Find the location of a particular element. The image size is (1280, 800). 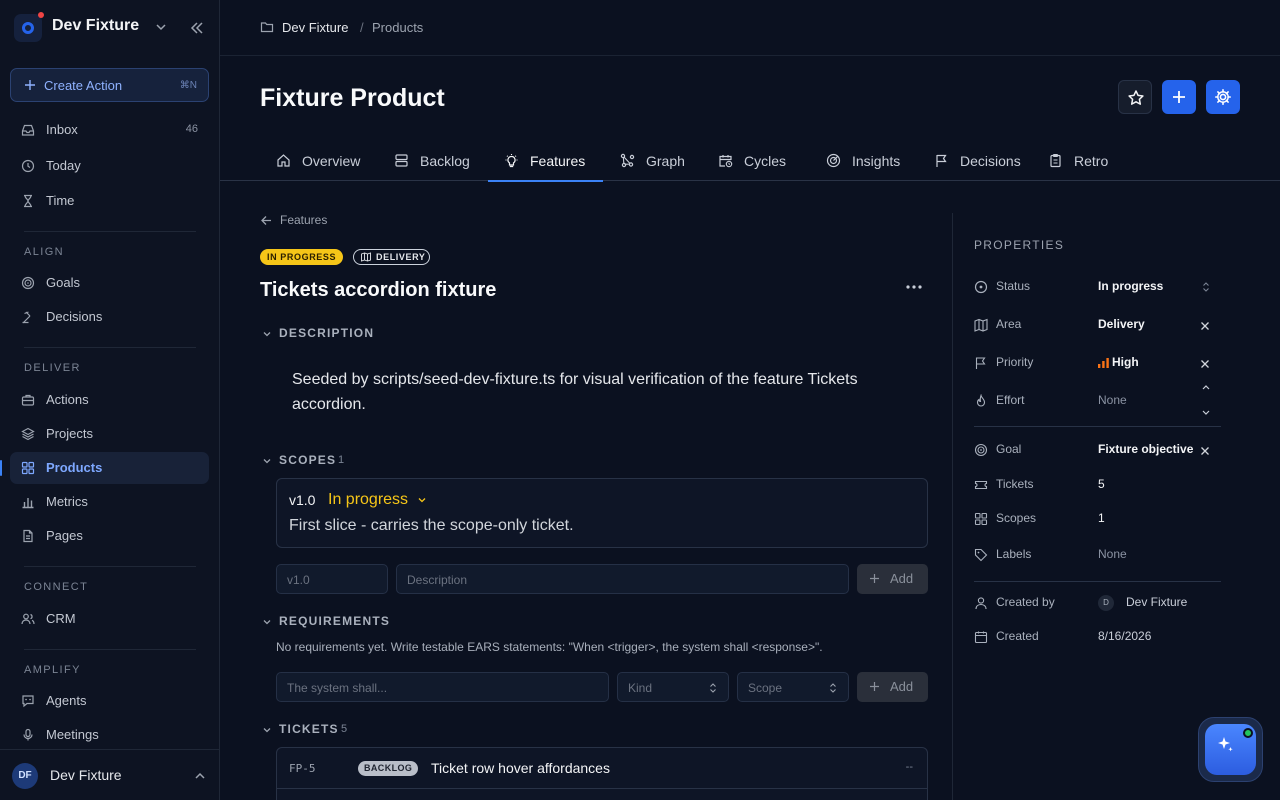

section-label-amplify: AMPLIFY is located at coordinates (52, 670).